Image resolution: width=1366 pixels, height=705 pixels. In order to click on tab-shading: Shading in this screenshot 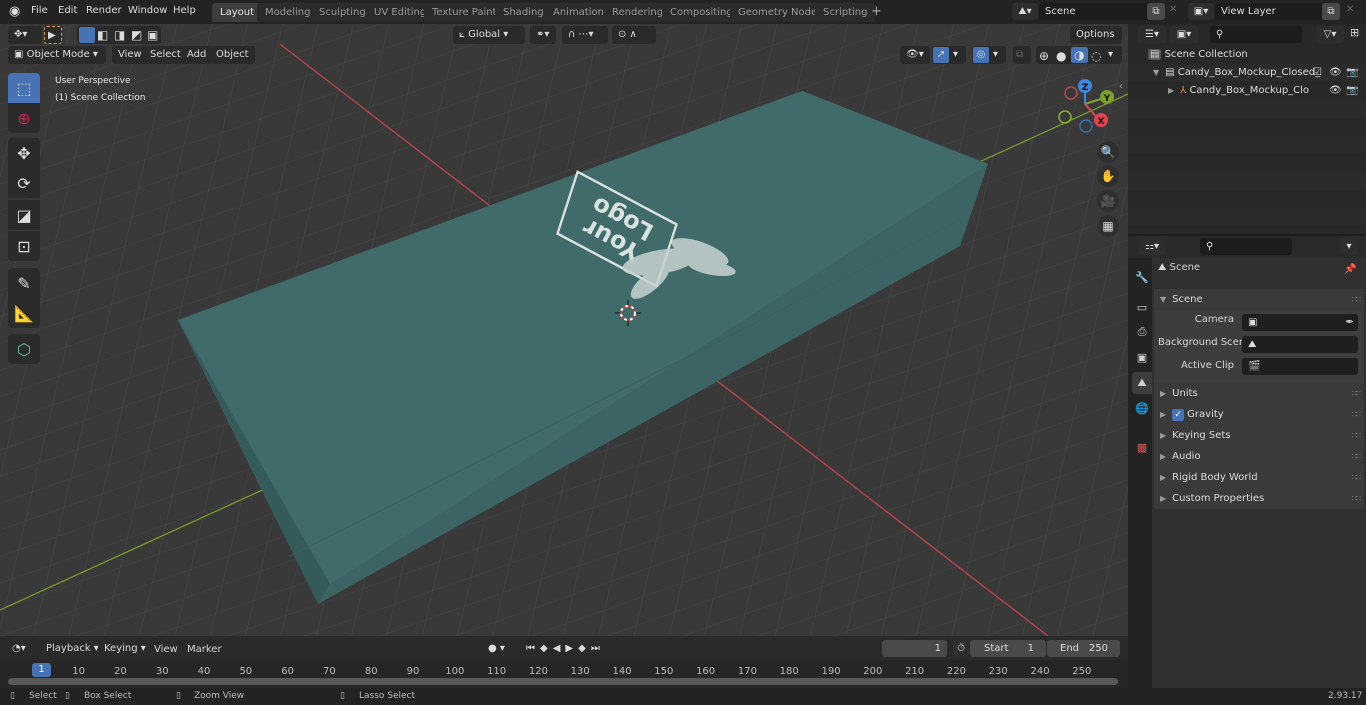, I will do `click(523, 12)`.